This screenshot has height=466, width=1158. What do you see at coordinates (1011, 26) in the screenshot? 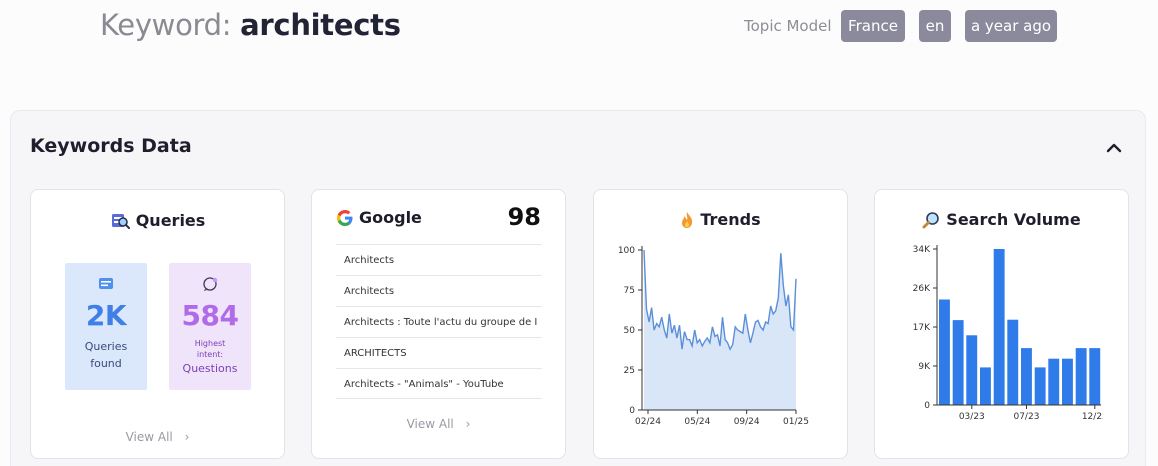
I see `date-badge: a year ago` at bounding box center [1011, 26].